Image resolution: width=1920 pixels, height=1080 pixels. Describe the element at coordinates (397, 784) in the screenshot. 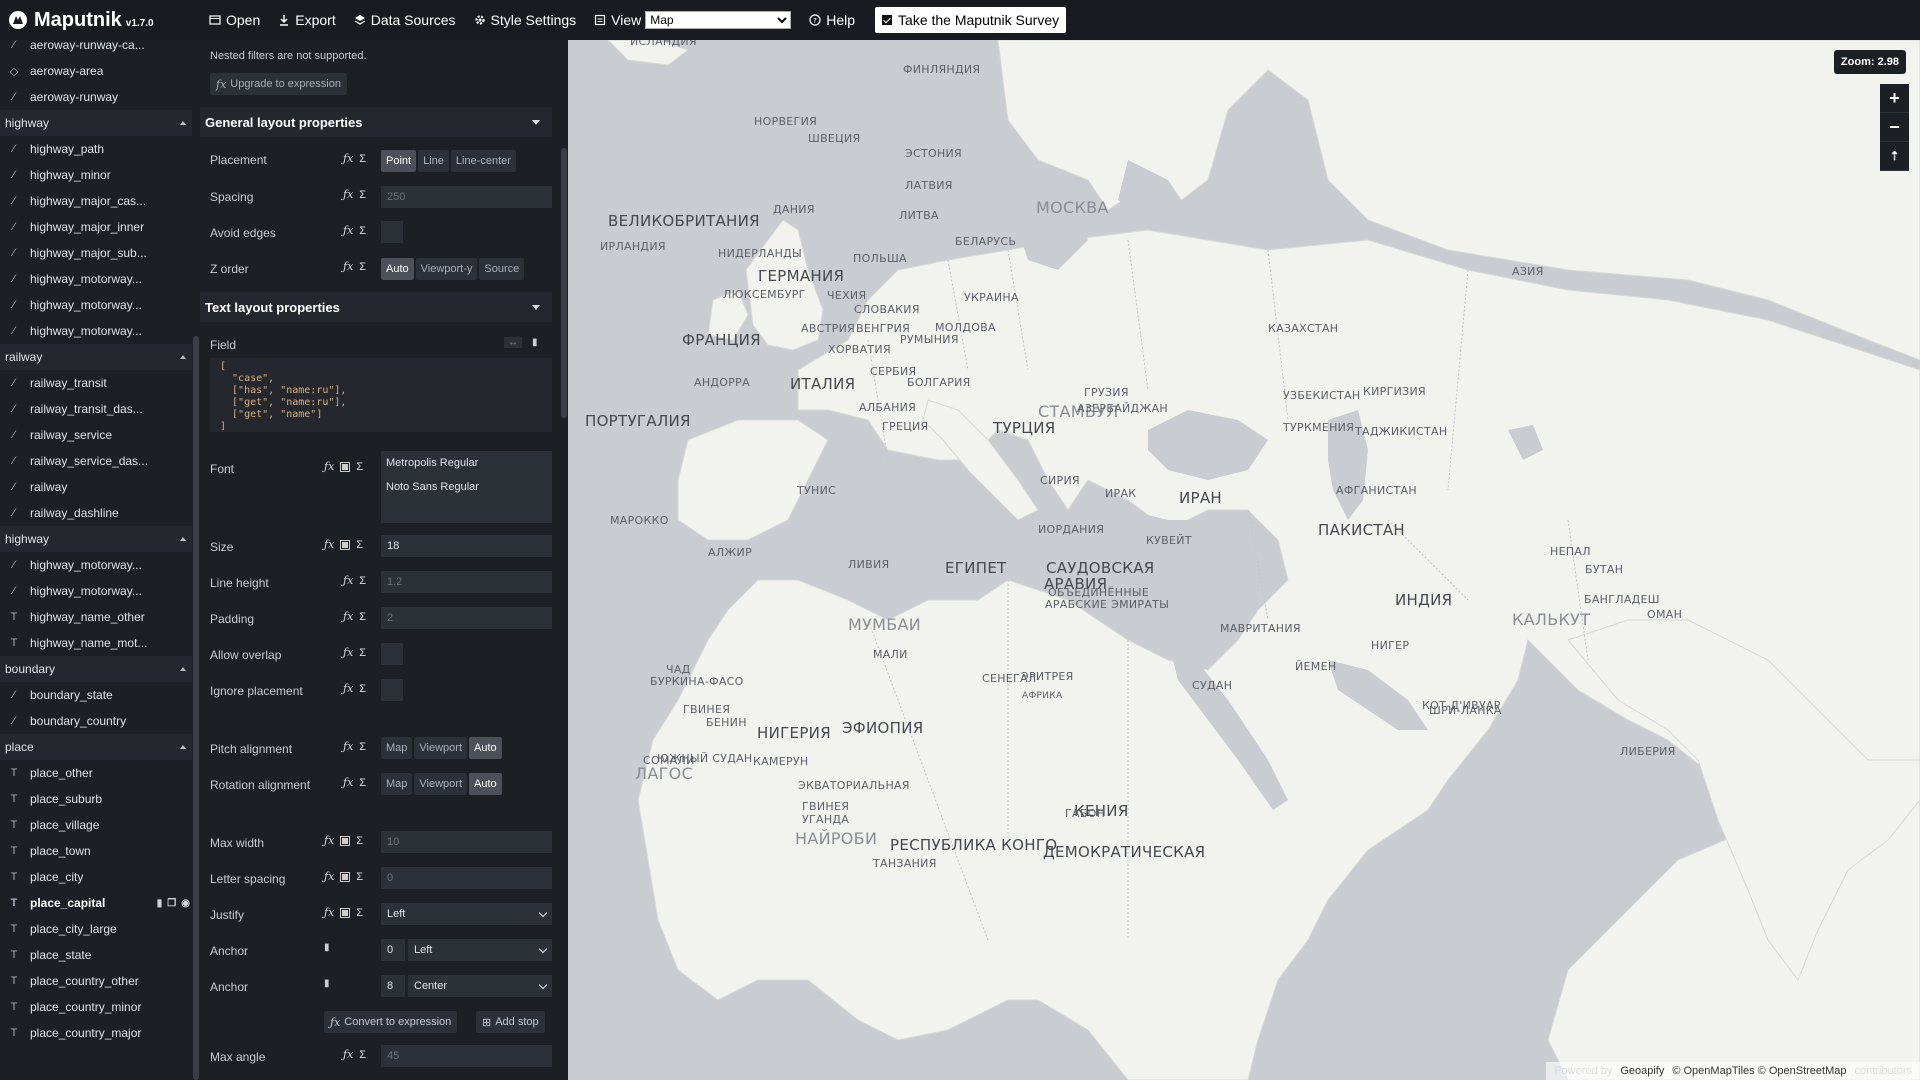

I see `rotation-map: Map` at that location.